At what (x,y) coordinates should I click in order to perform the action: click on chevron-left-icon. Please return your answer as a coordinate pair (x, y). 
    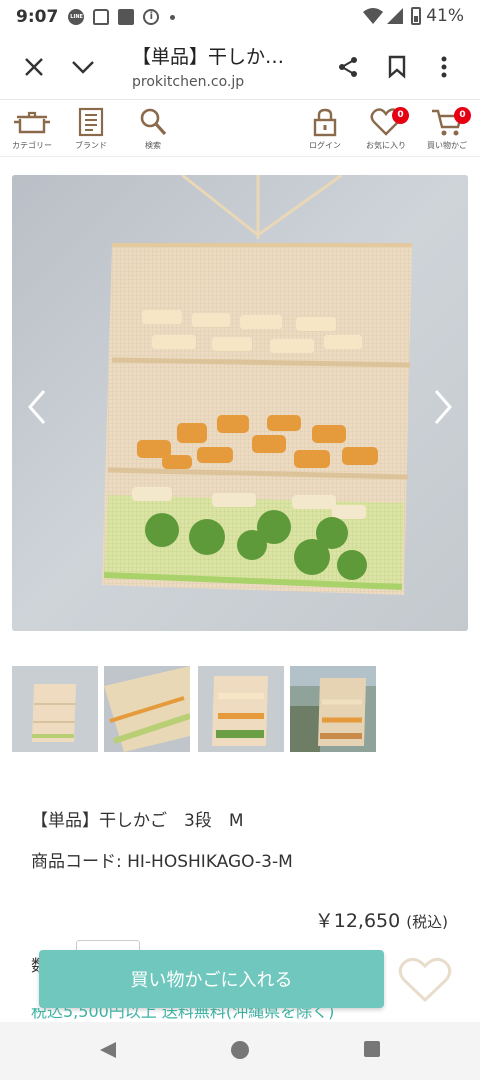
    Looking at the image, I should click on (37, 407).